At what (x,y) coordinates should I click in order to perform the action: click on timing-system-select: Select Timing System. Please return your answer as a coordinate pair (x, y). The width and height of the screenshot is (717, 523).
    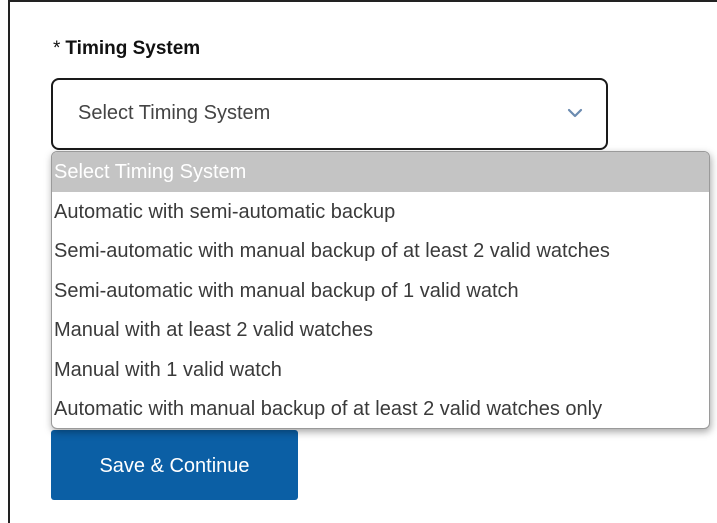
    Looking at the image, I should click on (329, 114).